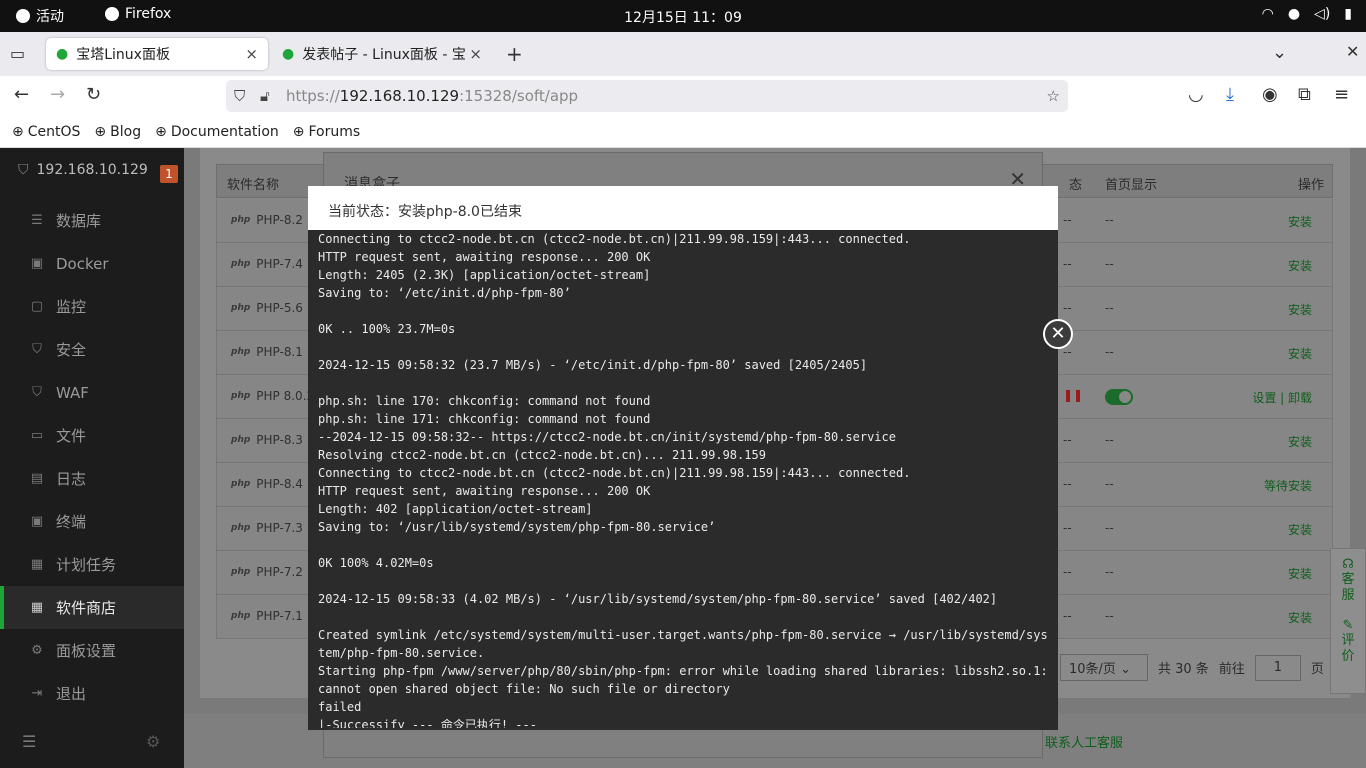 The image size is (1366, 768). Describe the element at coordinates (37, 478) in the screenshot. I see `log-icon: ▤` at that location.